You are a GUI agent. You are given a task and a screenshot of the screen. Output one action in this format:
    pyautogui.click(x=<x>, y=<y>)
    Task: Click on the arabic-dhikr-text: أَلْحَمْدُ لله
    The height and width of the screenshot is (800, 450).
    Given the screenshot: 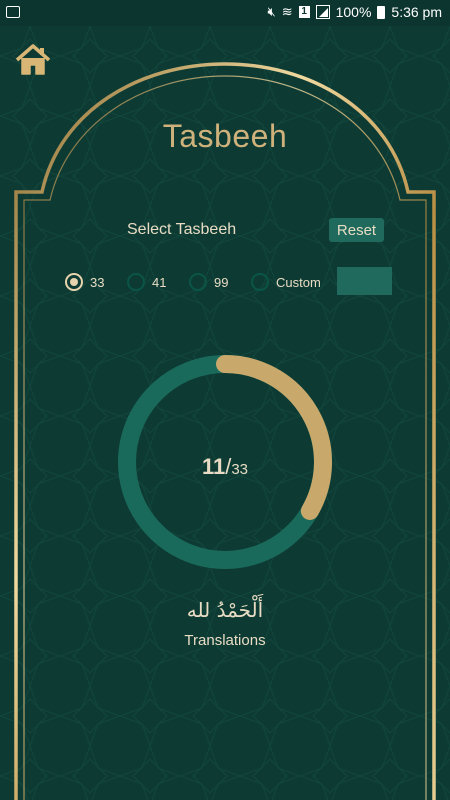 What is the action you would take?
    pyautogui.click(x=225, y=610)
    